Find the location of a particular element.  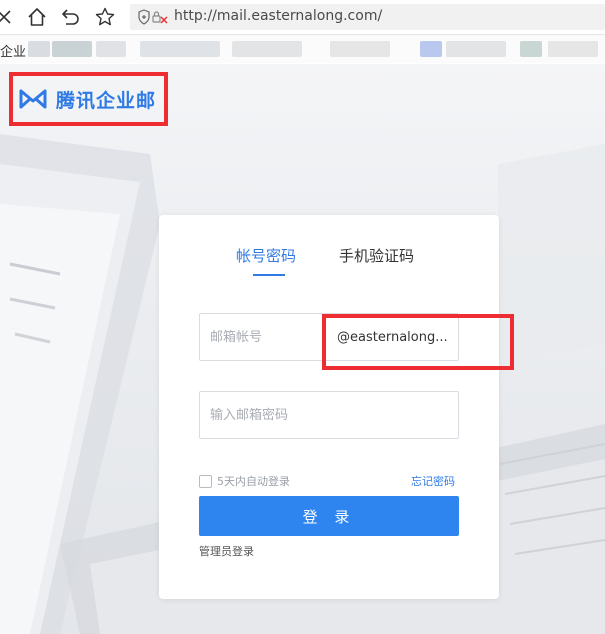

account-input is located at coordinates (262, 337).